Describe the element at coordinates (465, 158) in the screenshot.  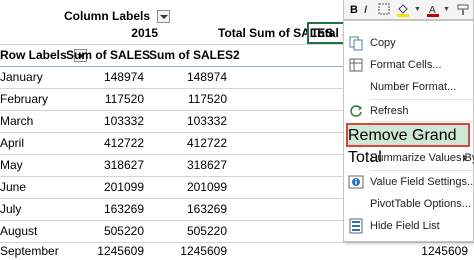
I see `chevron-right-icon` at that location.